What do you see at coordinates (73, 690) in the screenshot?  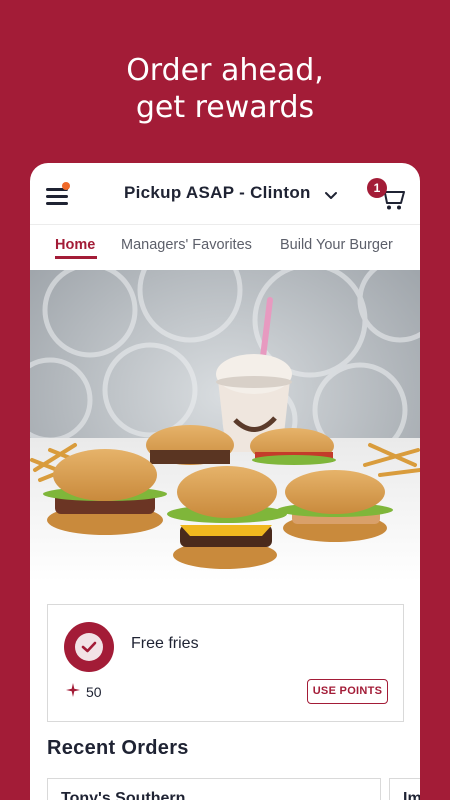 I see `sparkle-icon` at bounding box center [73, 690].